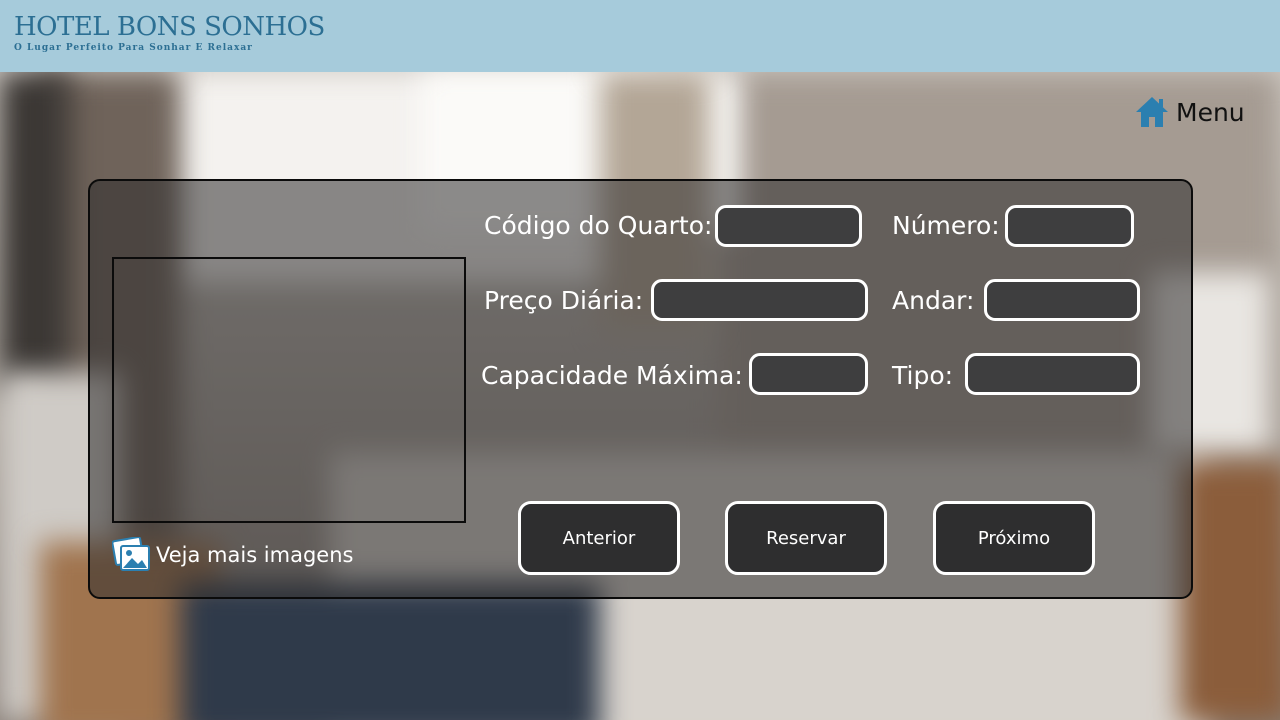 Image resolution: width=1280 pixels, height=720 pixels. I want to click on next-button: Próximo, so click(1014, 538).